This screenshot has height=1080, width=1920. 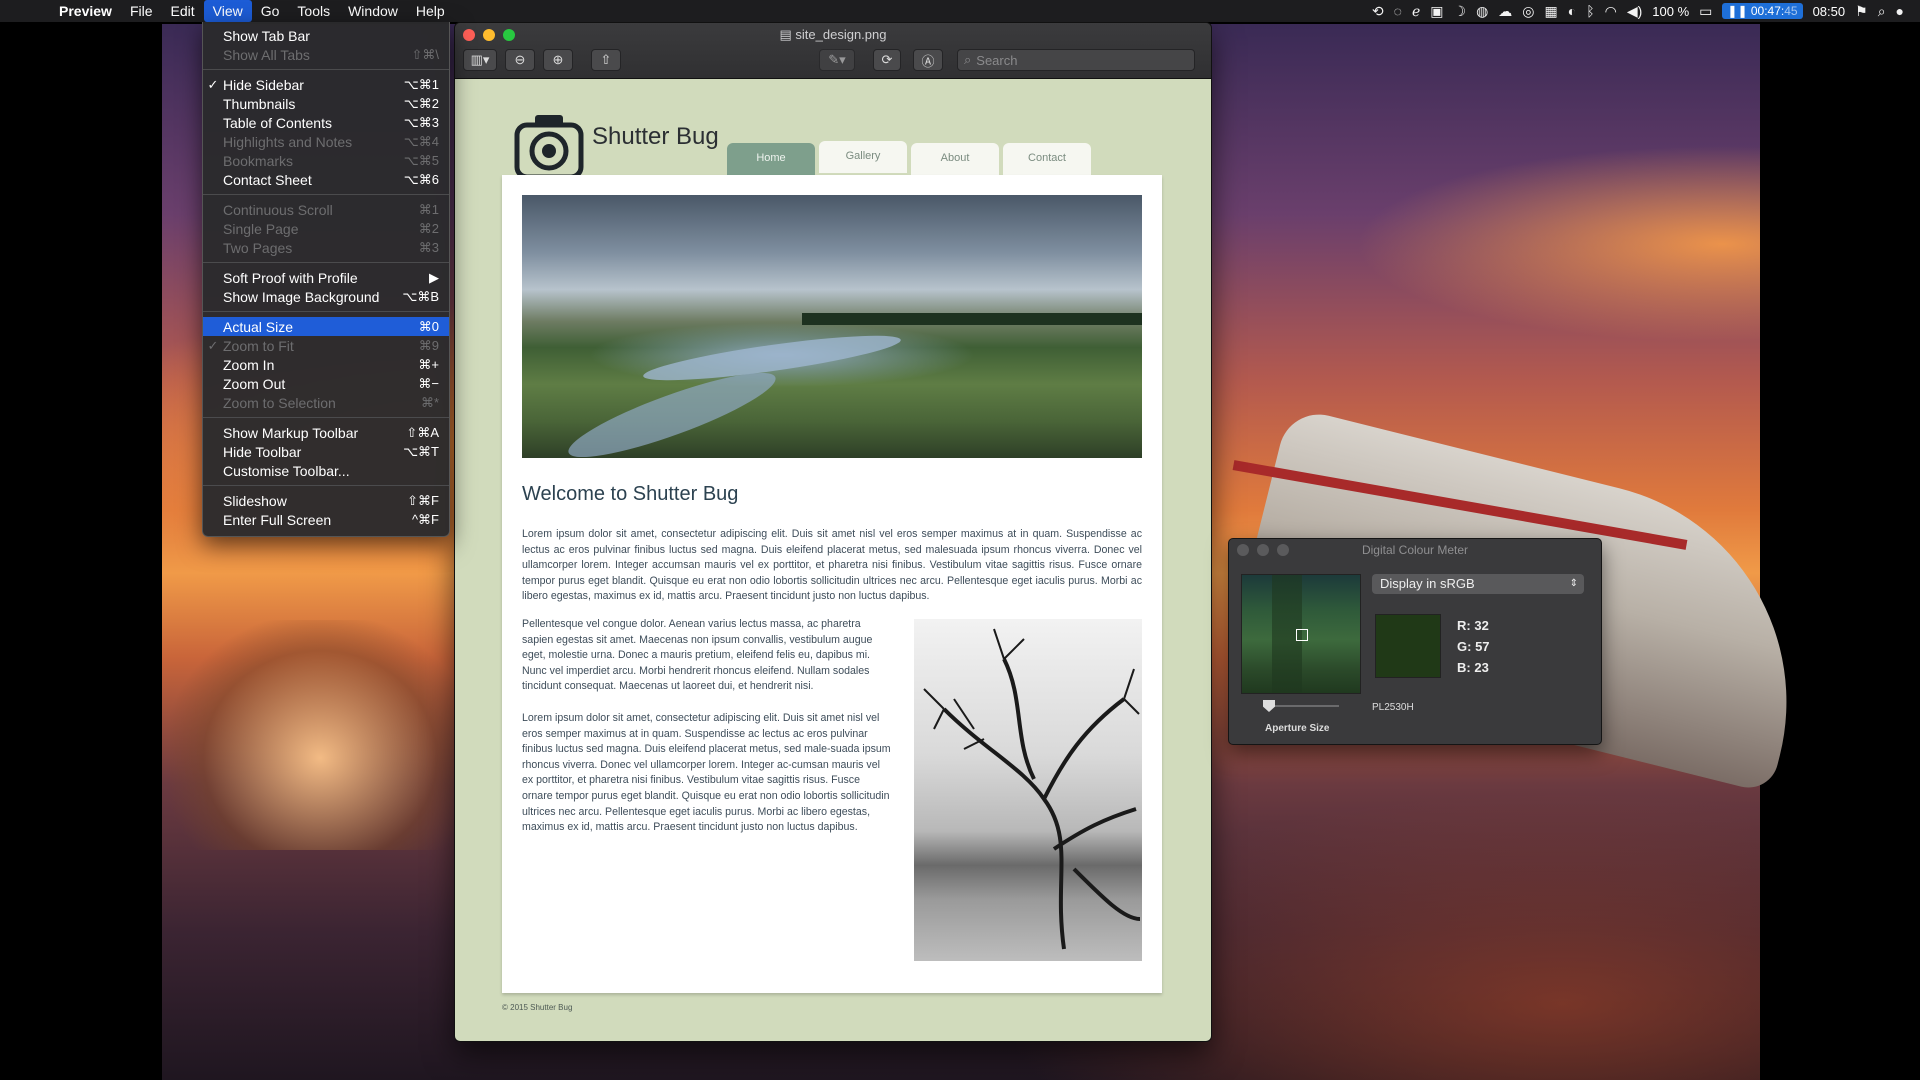 I want to click on menu-edit: Edit, so click(x=183, y=11).